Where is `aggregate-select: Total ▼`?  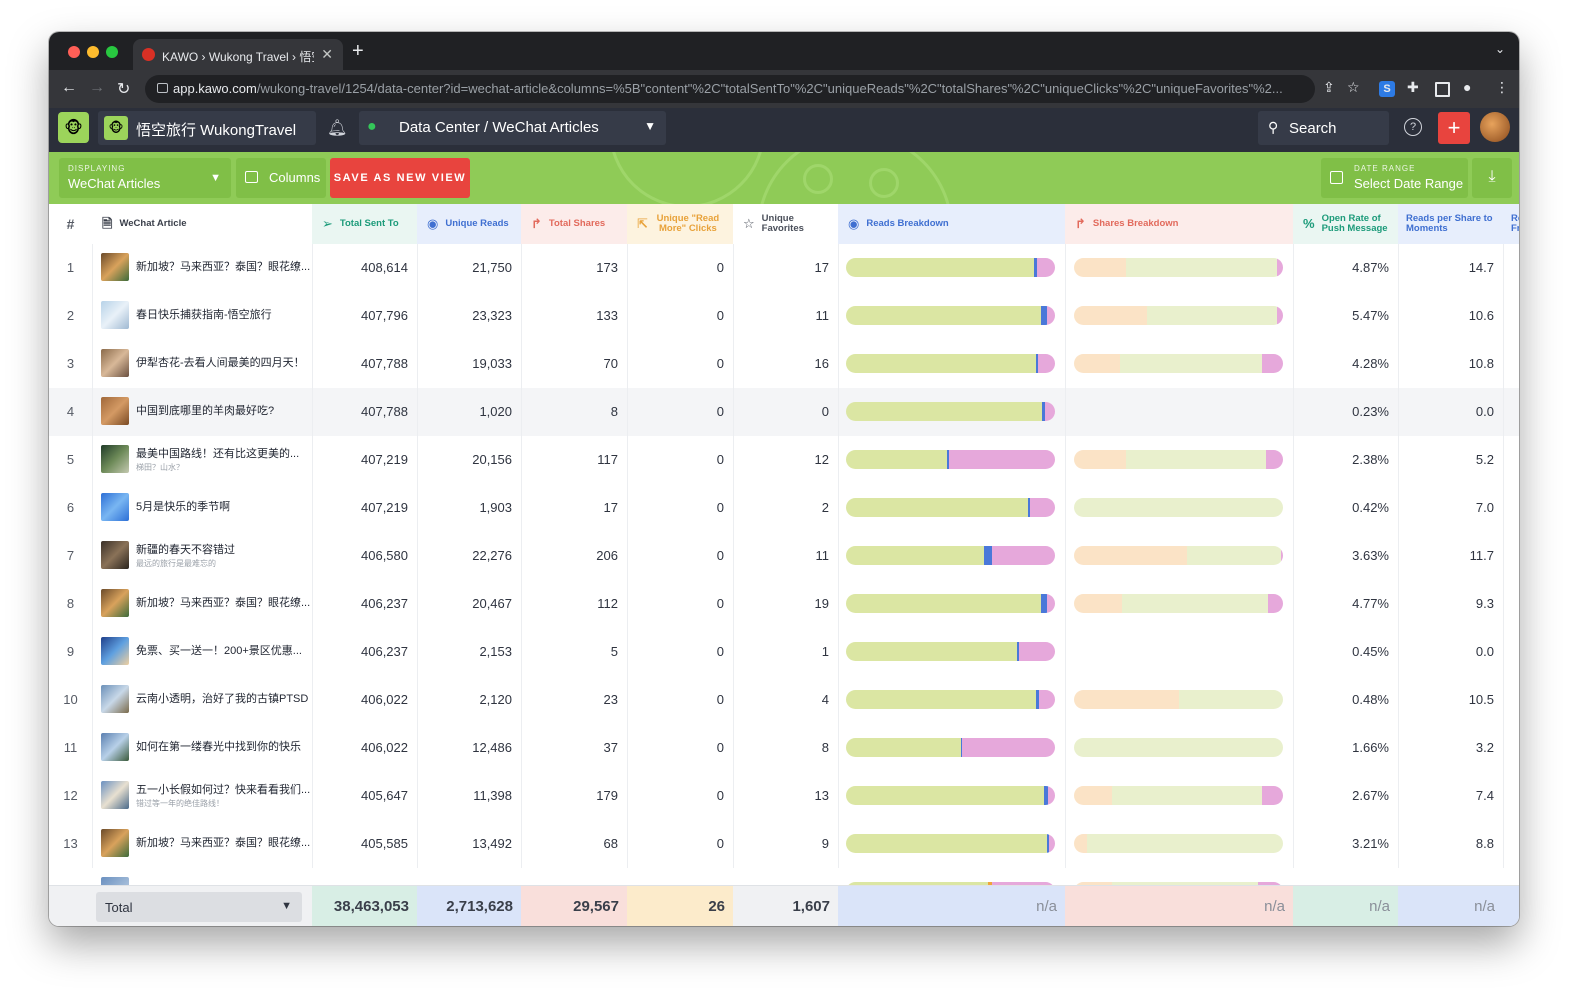 aggregate-select: Total ▼ is located at coordinates (199, 907).